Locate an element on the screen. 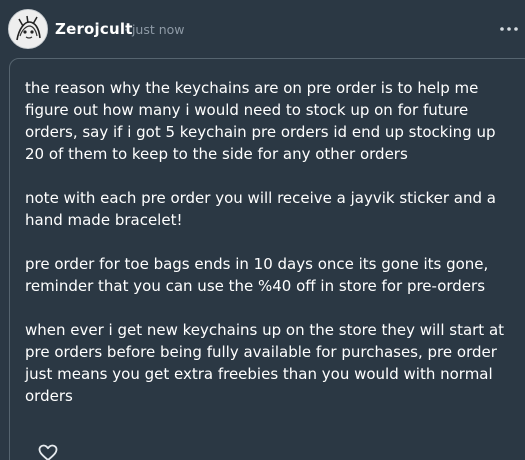 This screenshot has height=460, width=525. avatar is located at coordinates (28, 29).